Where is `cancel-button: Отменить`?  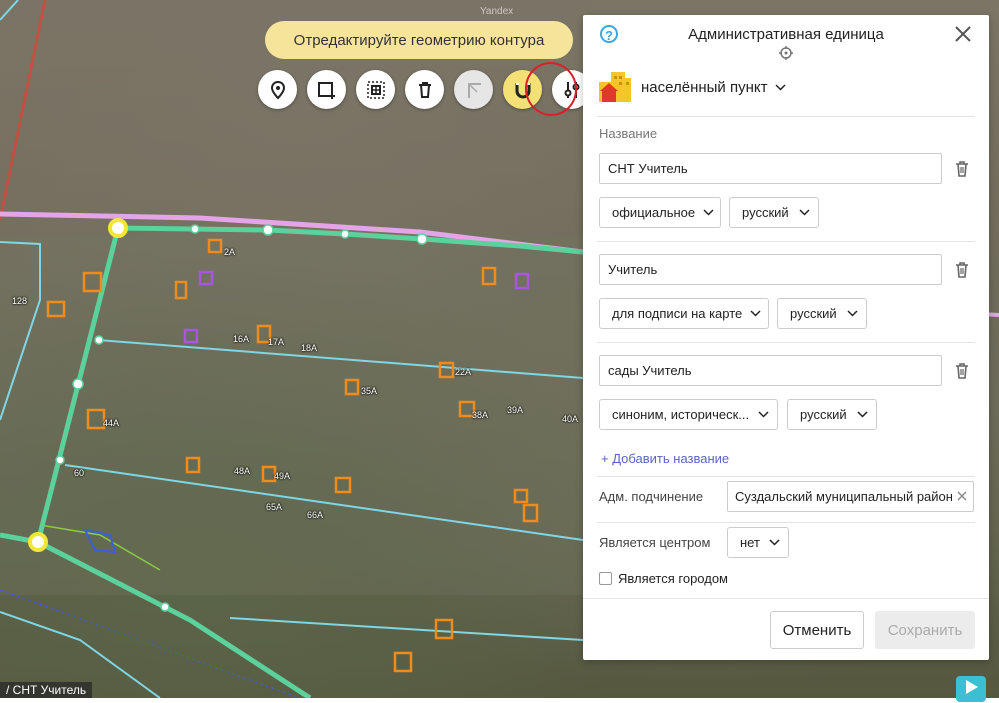
cancel-button: Отменить is located at coordinates (817, 630).